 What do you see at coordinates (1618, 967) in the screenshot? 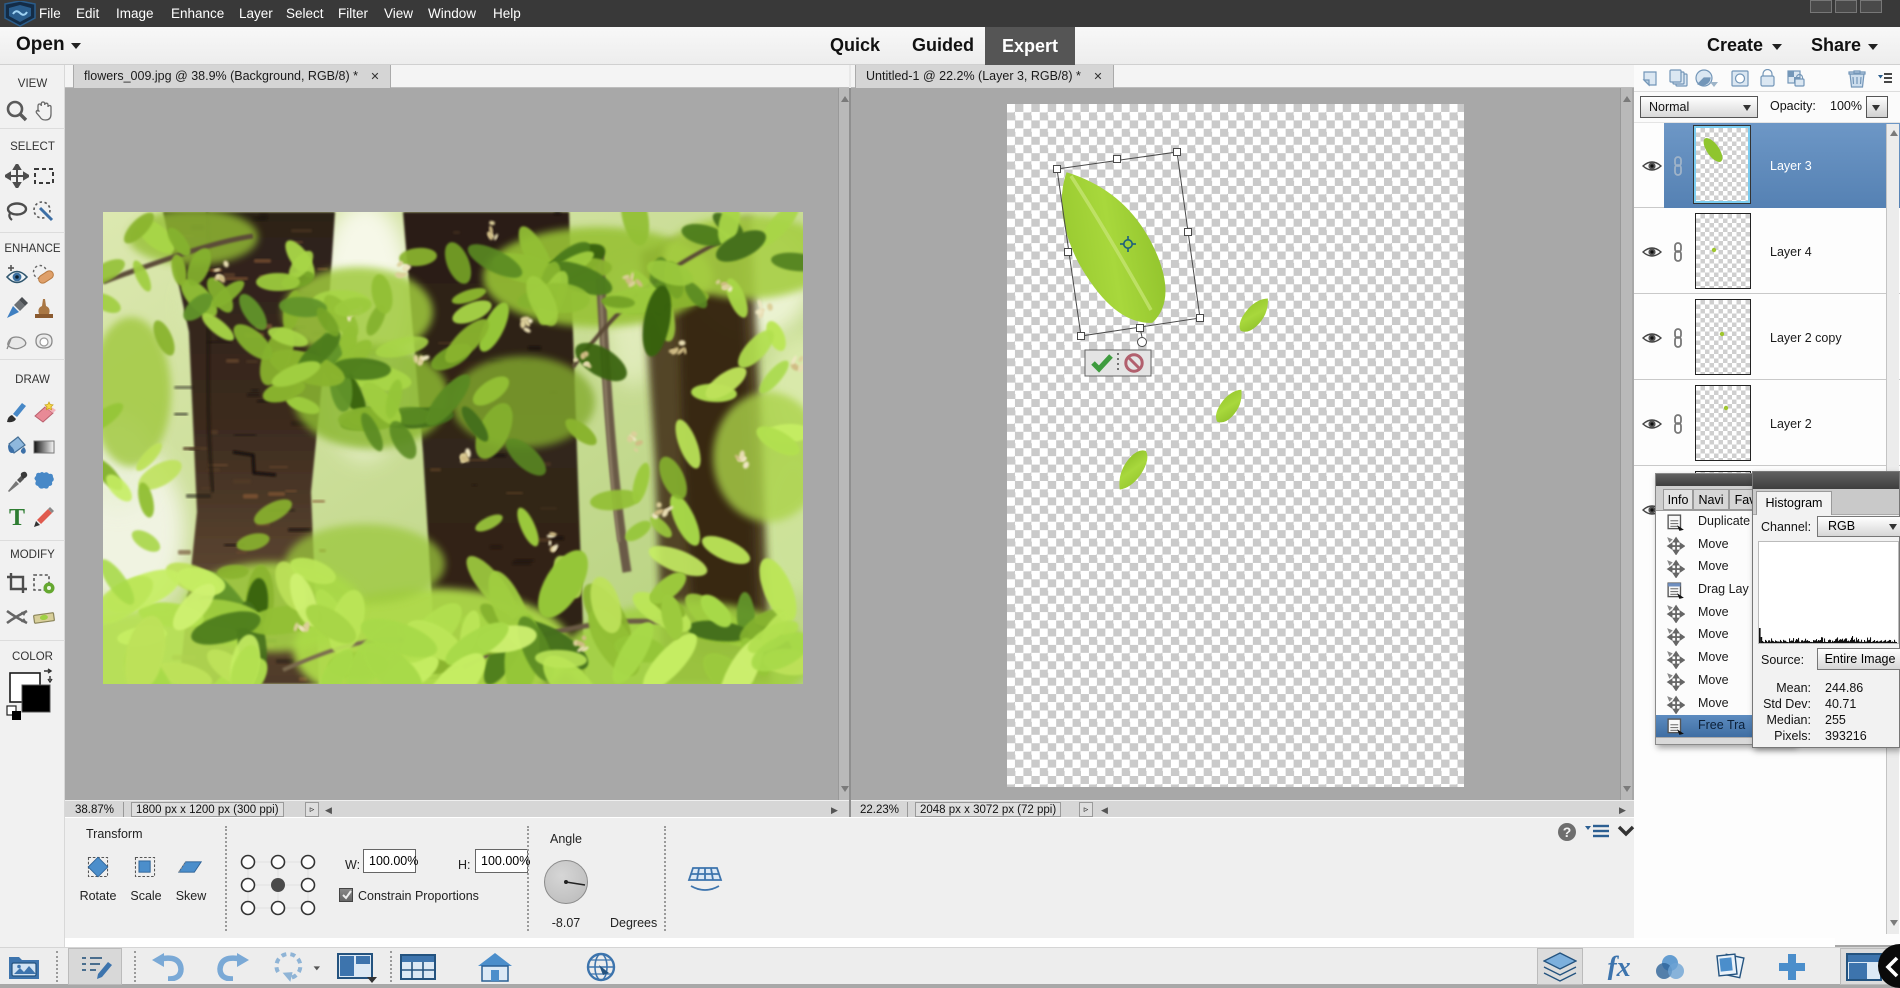
I see `svg-text: fx` at bounding box center [1618, 967].